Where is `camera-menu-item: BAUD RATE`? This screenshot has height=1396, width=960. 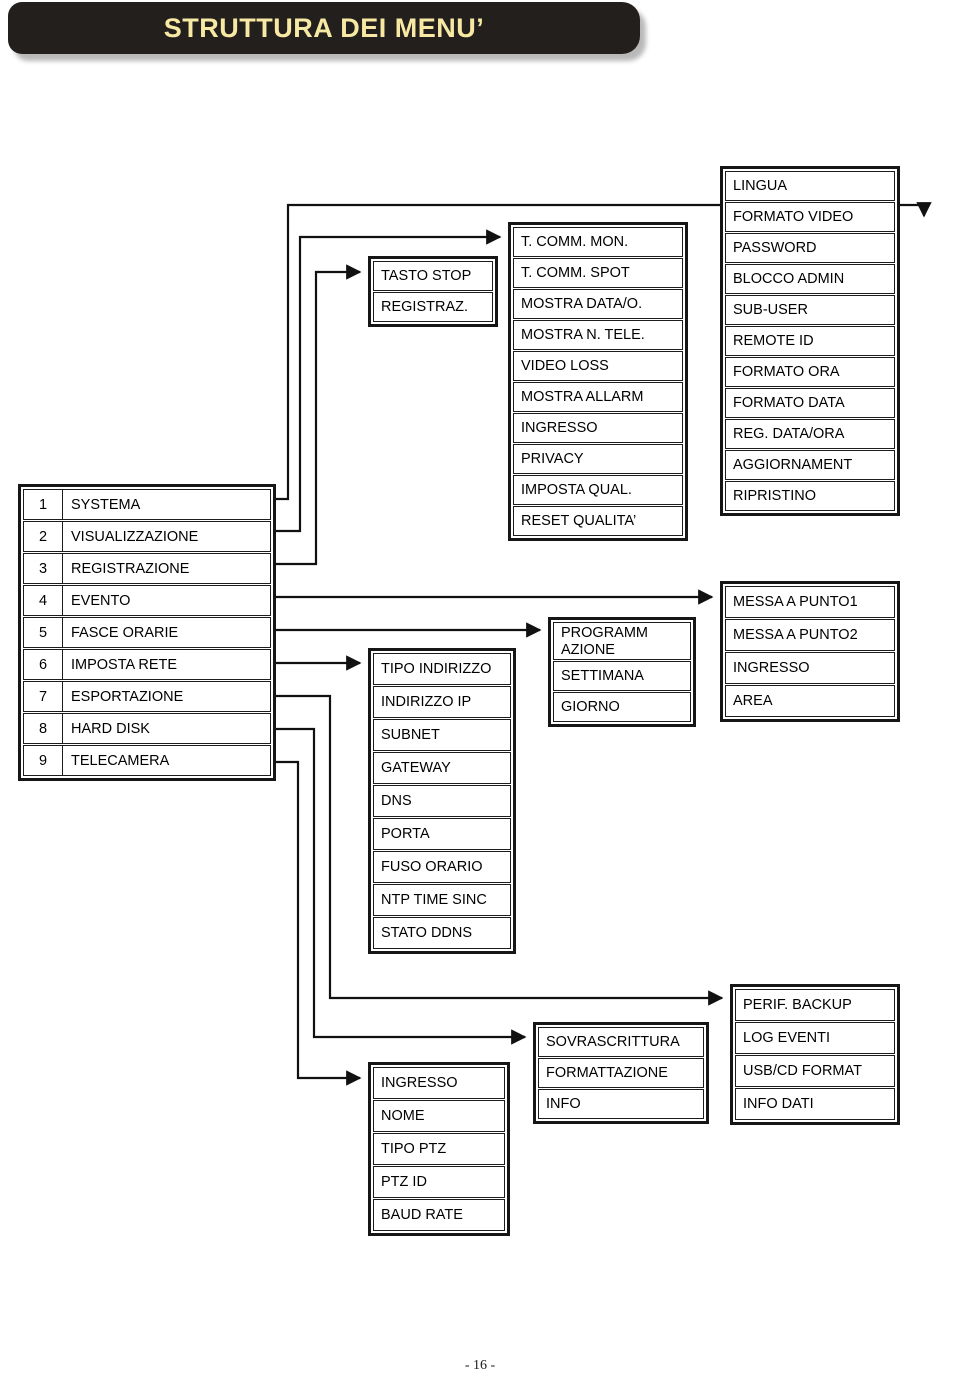 camera-menu-item: BAUD RATE is located at coordinates (439, 1215).